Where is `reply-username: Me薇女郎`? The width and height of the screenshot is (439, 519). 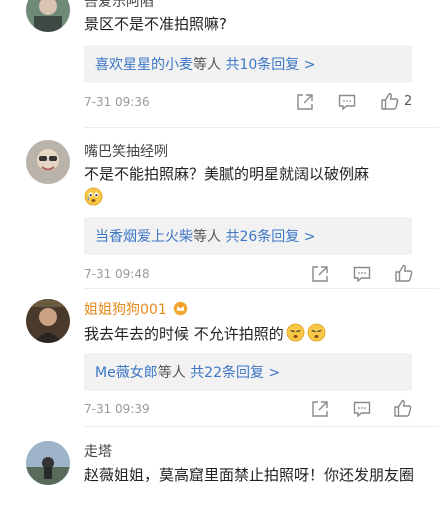
reply-username: Me薇女郎 is located at coordinates (126, 373).